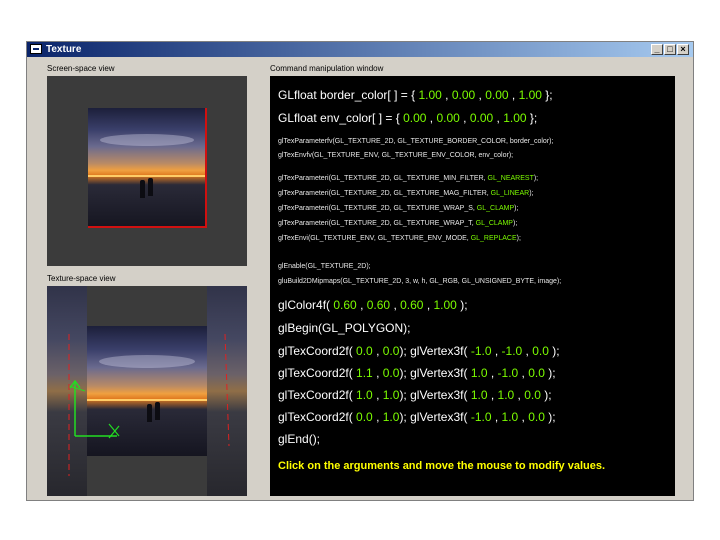 The width and height of the screenshot is (720, 540). I want to click on border-color-r: 1.00, so click(429, 95).